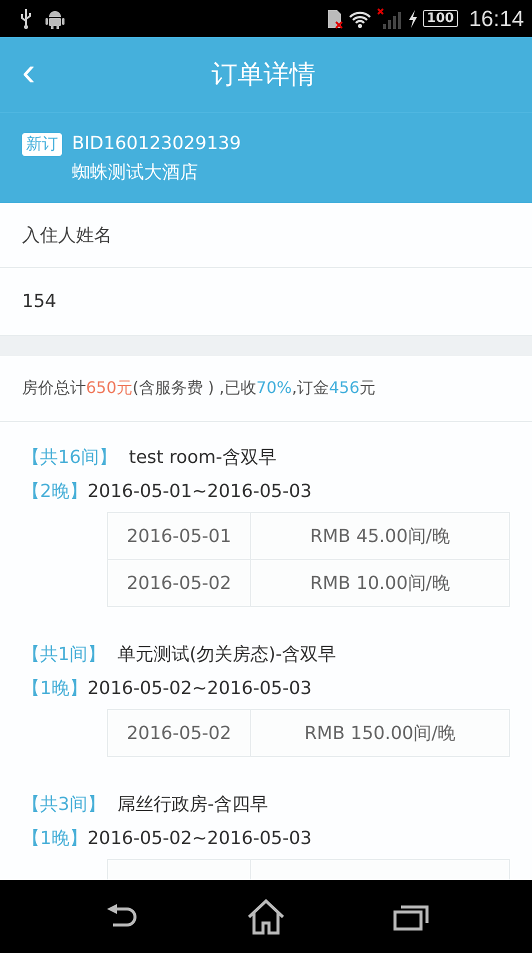  Describe the element at coordinates (192, 804) in the screenshot. I see `room-name: 屌丝行政房-含四早` at that location.